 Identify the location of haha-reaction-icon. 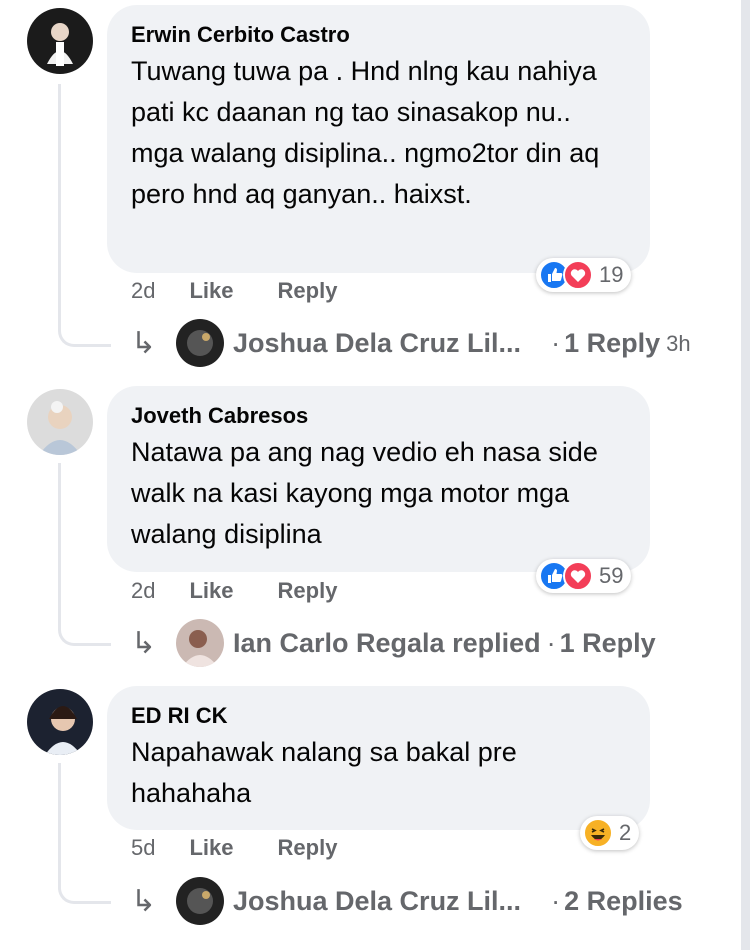
(598, 833).